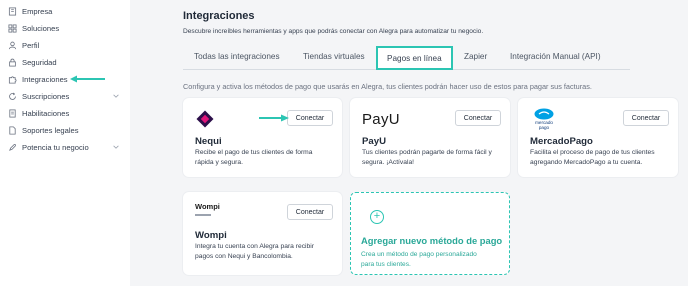 The width and height of the screenshot is (688, 286). I want to click on sidebar-item-label: Empresa, so click(37, 11).